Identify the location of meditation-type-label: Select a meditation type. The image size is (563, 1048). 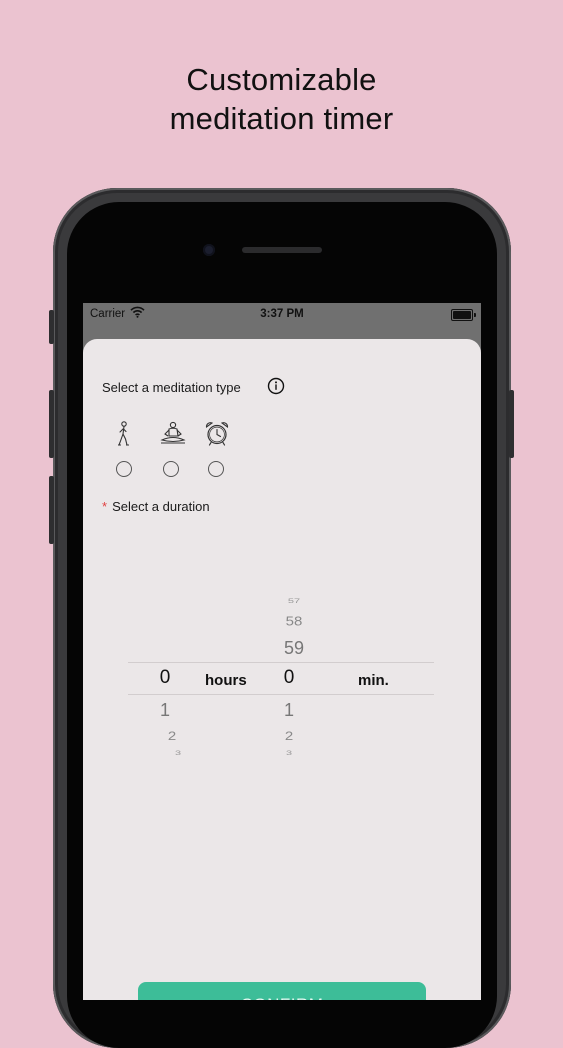
(171, 387).